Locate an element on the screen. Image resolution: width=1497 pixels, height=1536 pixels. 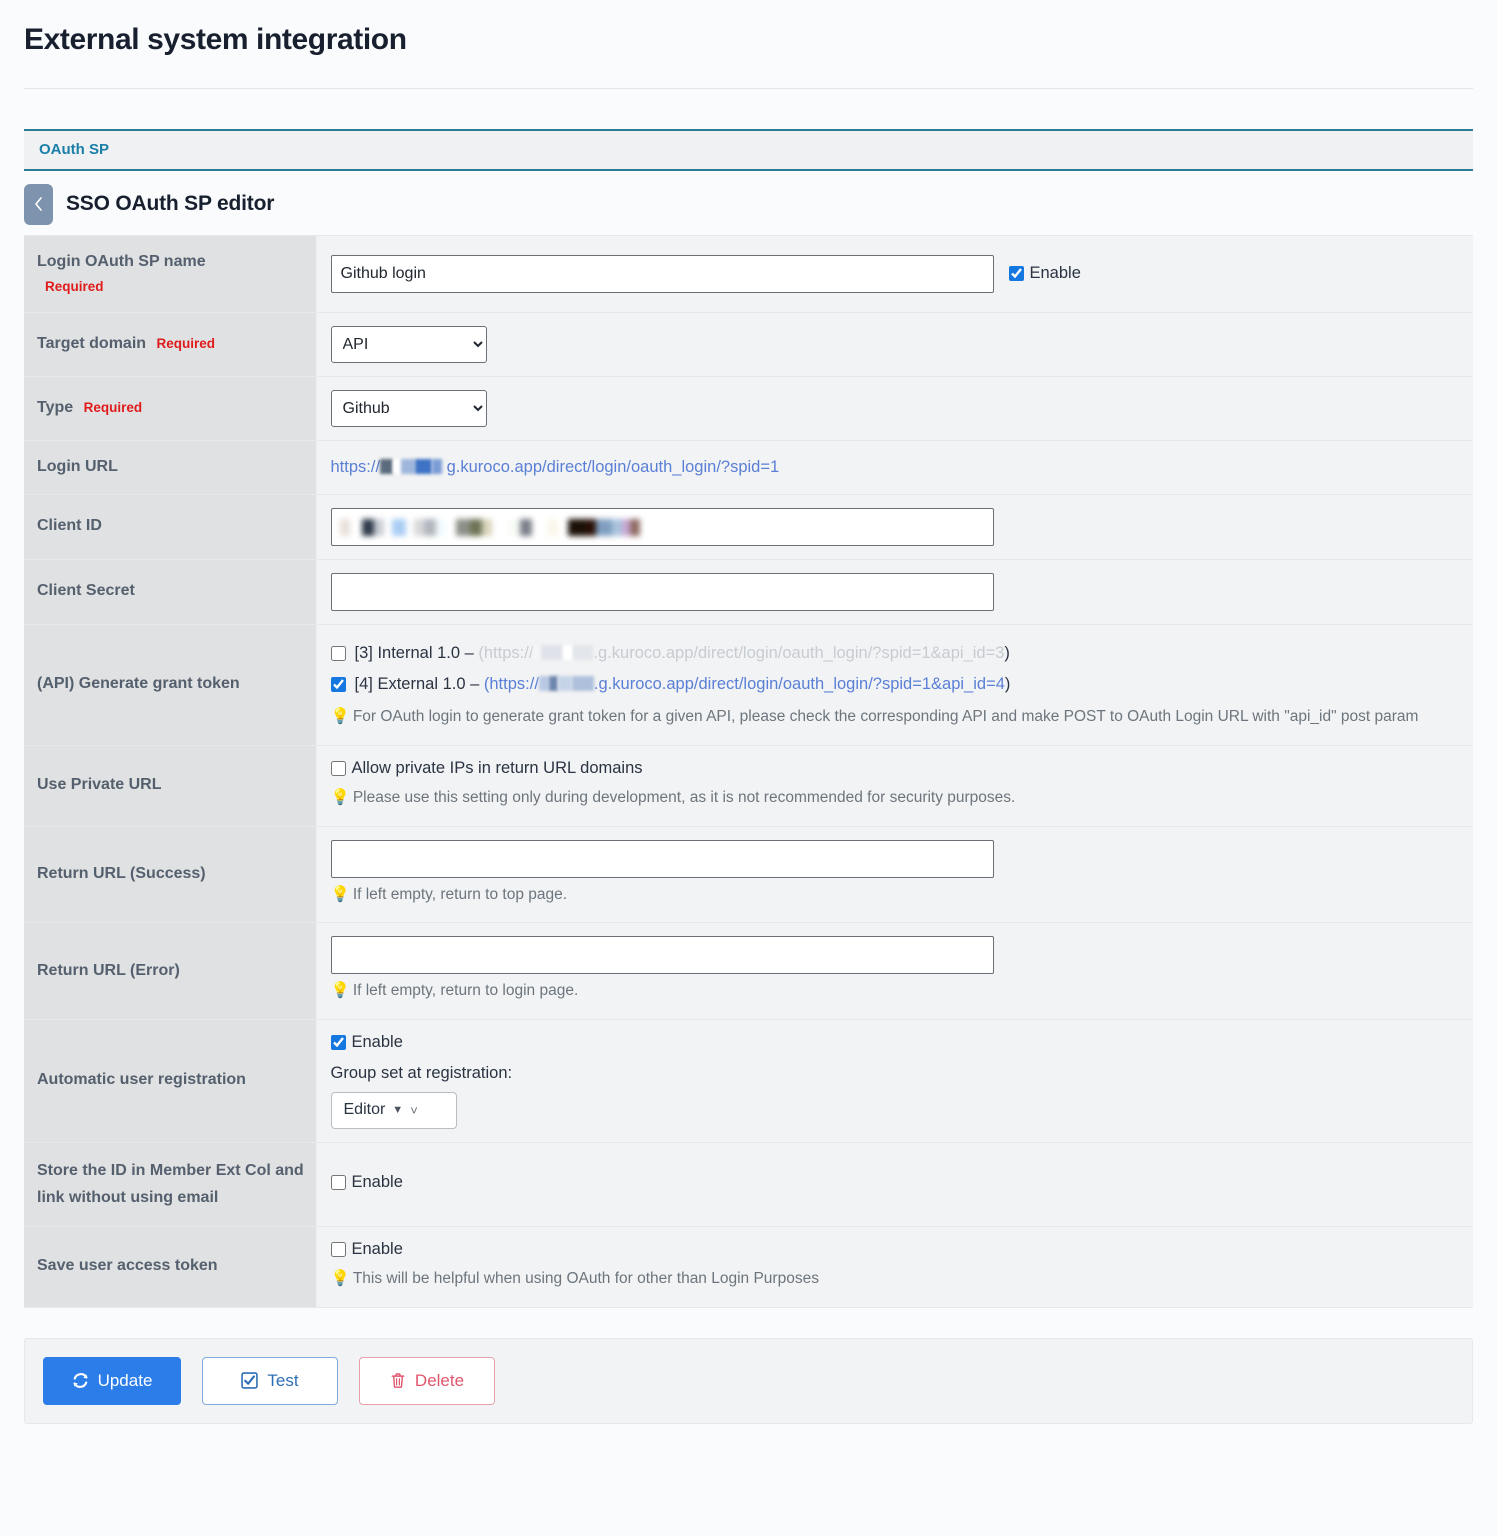
client-id-input is located at coordinates (662, 526).